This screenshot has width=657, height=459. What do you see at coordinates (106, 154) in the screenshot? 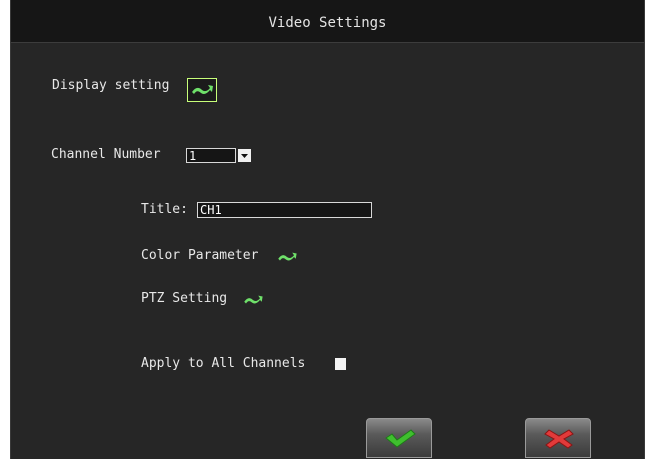
I see `channel-number-label: Channel Number` at bounding box center [106, 154].